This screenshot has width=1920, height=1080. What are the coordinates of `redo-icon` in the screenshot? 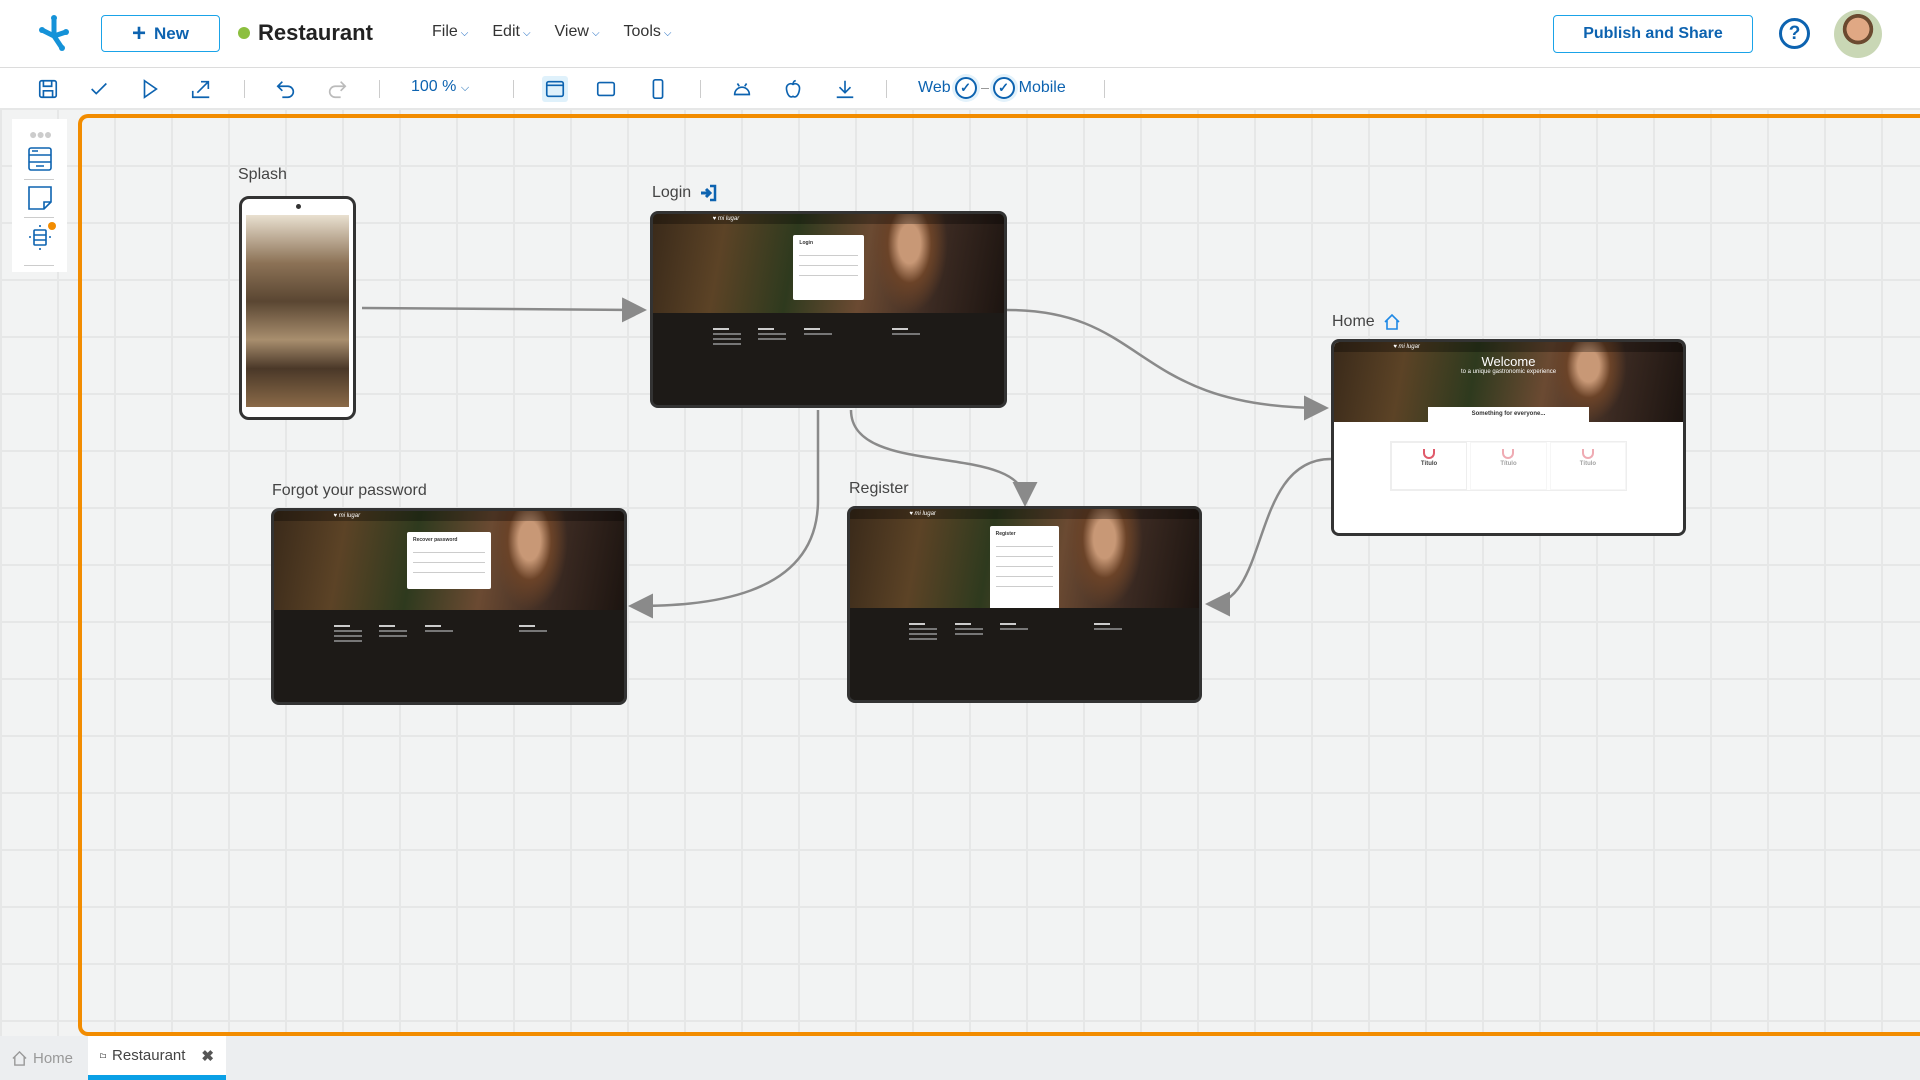 It's located at (337, 89).